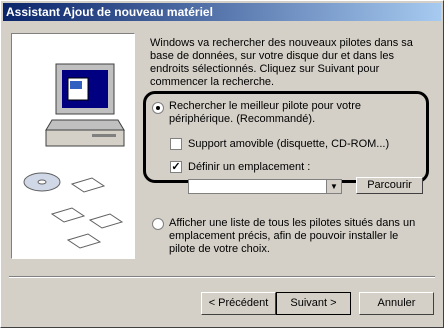 The width and height of the screenshot is (446, 328). What do you see at coordinates (313, 303) in the screenshot?
I see `next-button: Suivant >` at bounding box center [313, 303].